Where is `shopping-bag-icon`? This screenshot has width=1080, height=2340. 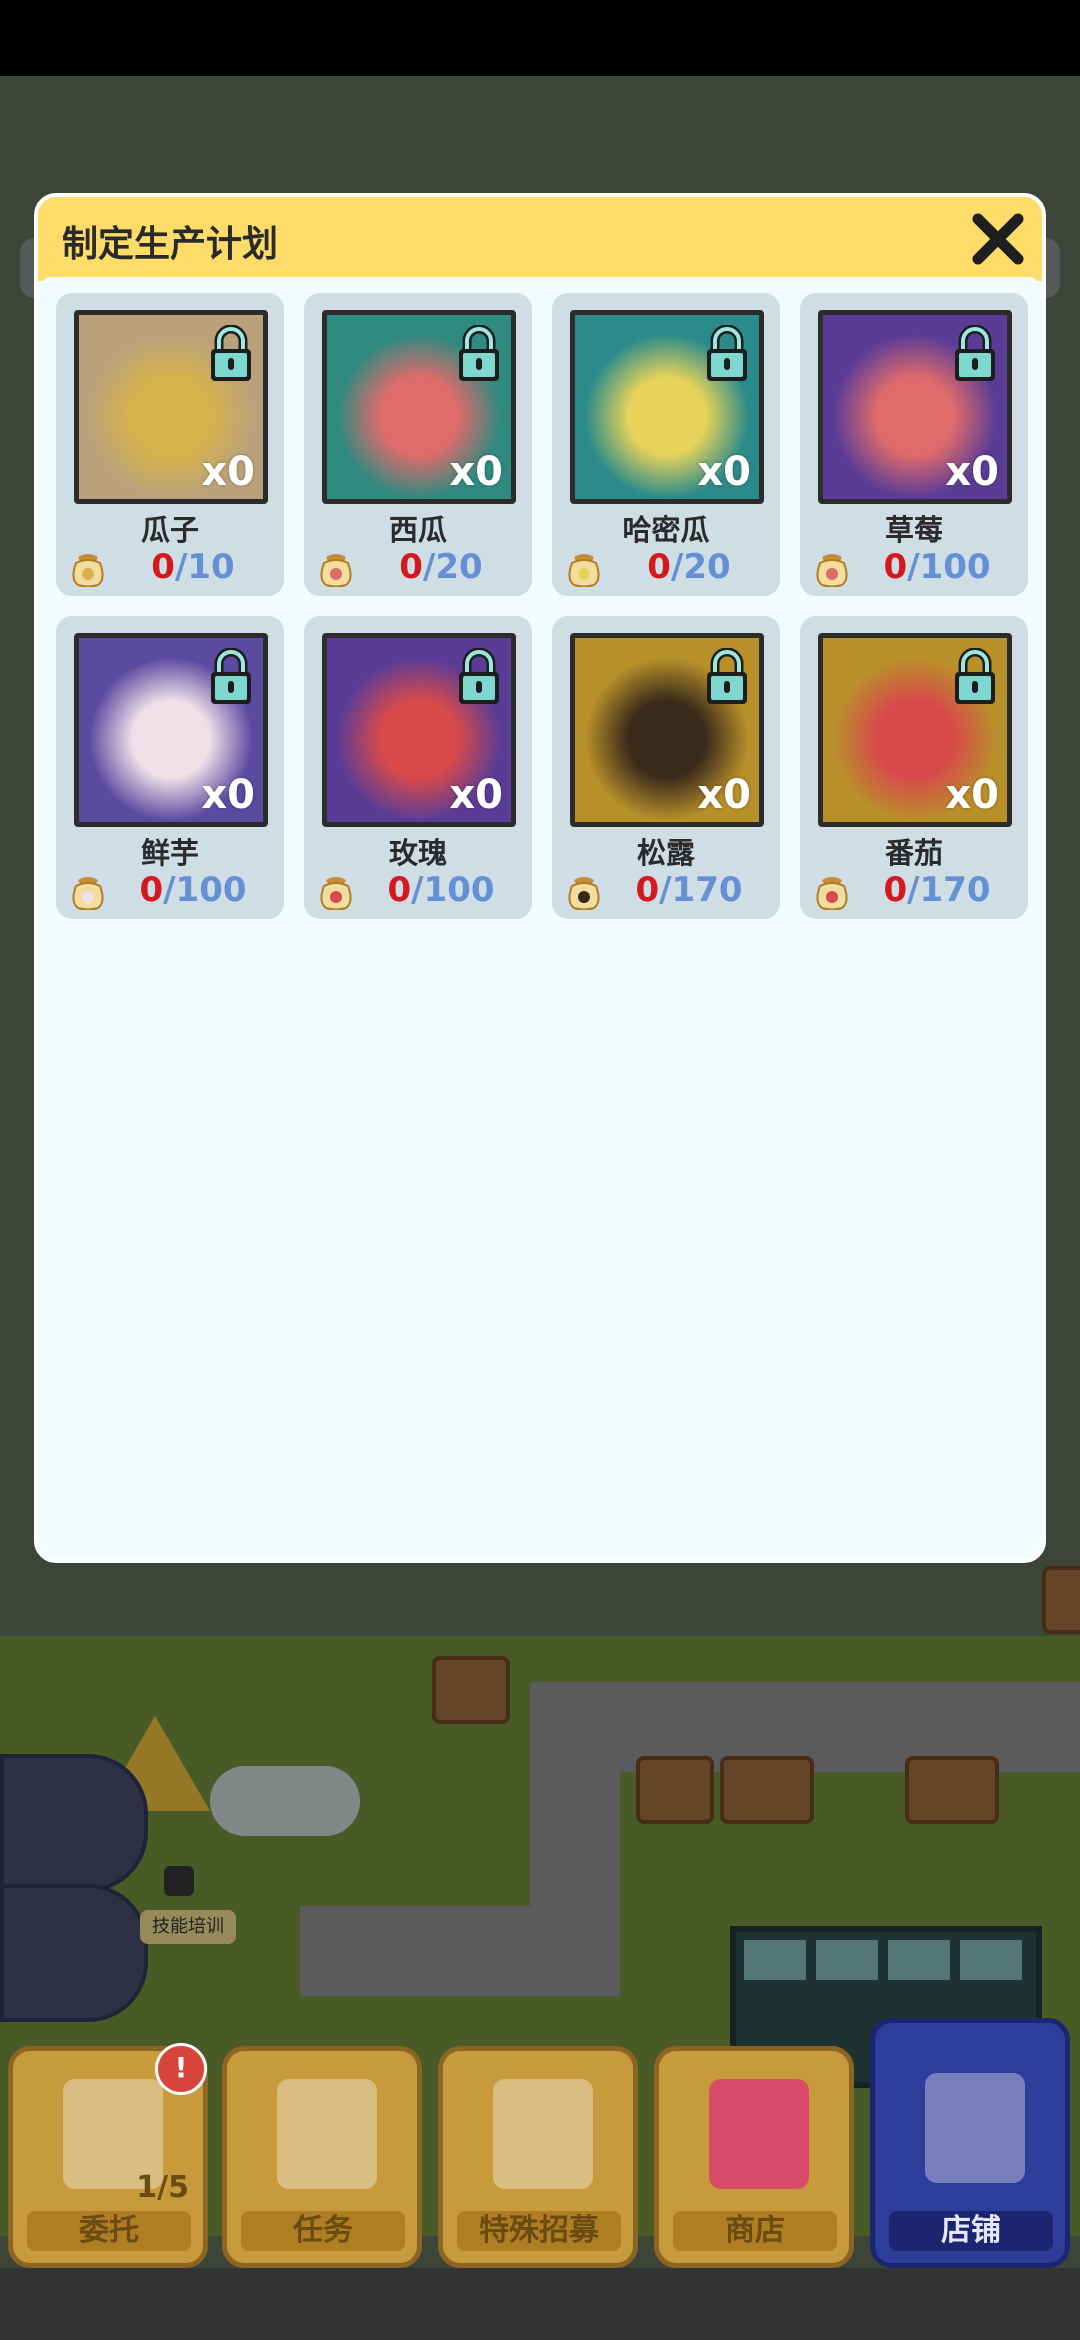 shopping-bag-icon is located at coordinates (759, 2134).